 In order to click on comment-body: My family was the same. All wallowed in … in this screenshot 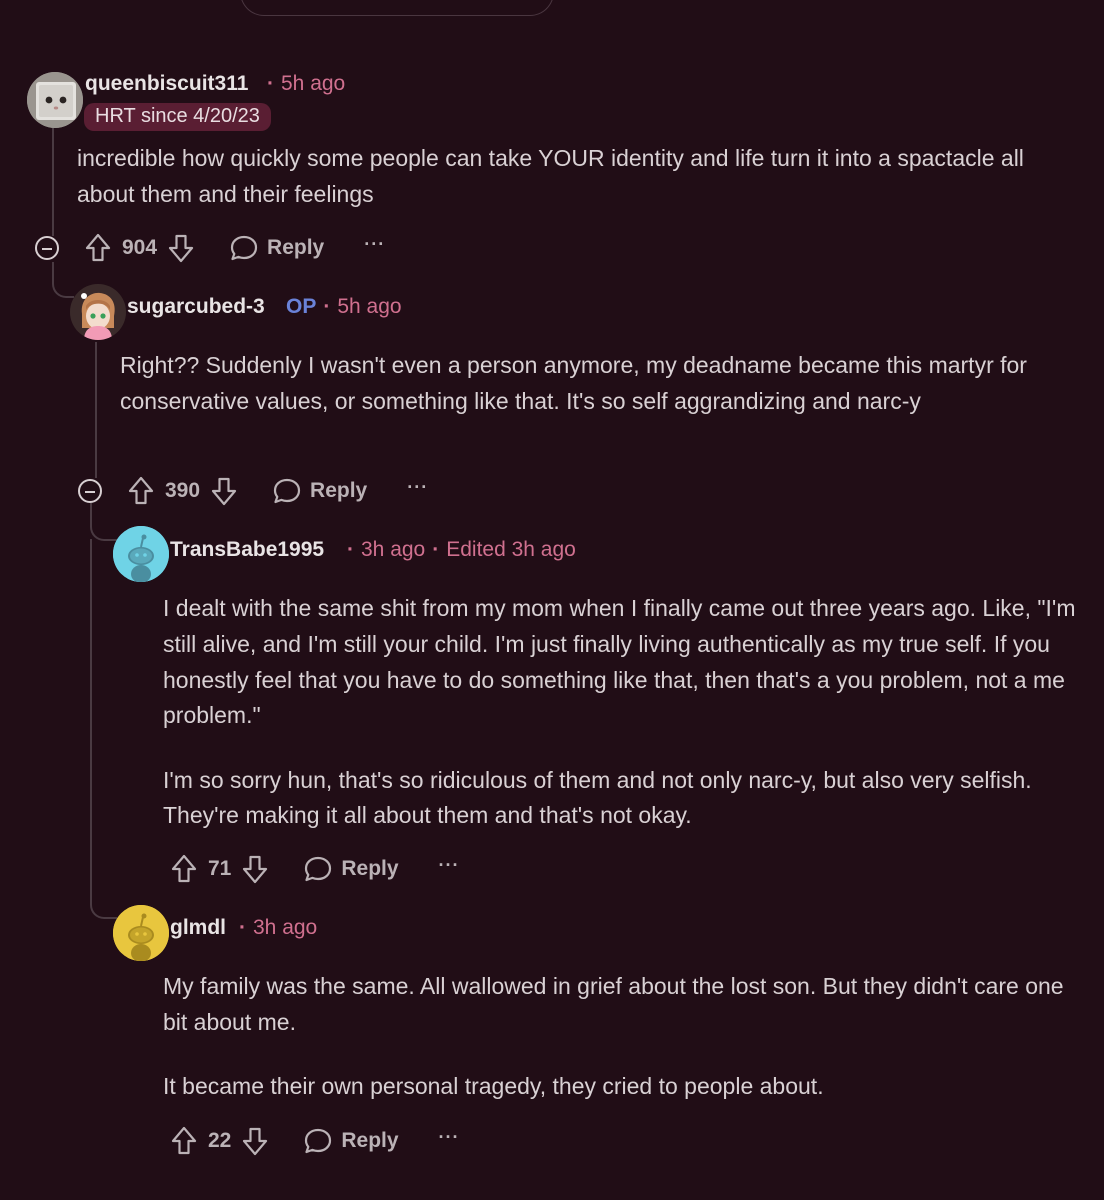, I will do `click(623, 1037)`.